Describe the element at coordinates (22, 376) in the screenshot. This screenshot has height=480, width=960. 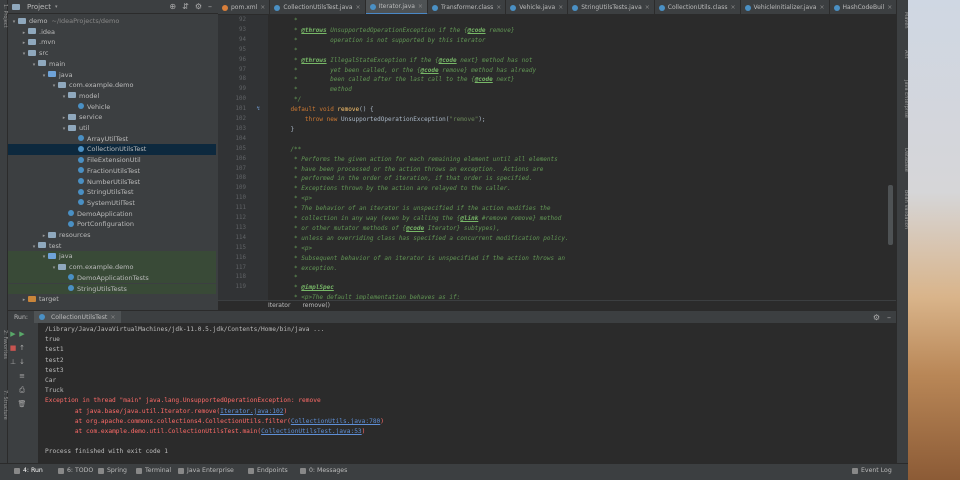
I see `soft-wrap-icon: ≡` at that location.